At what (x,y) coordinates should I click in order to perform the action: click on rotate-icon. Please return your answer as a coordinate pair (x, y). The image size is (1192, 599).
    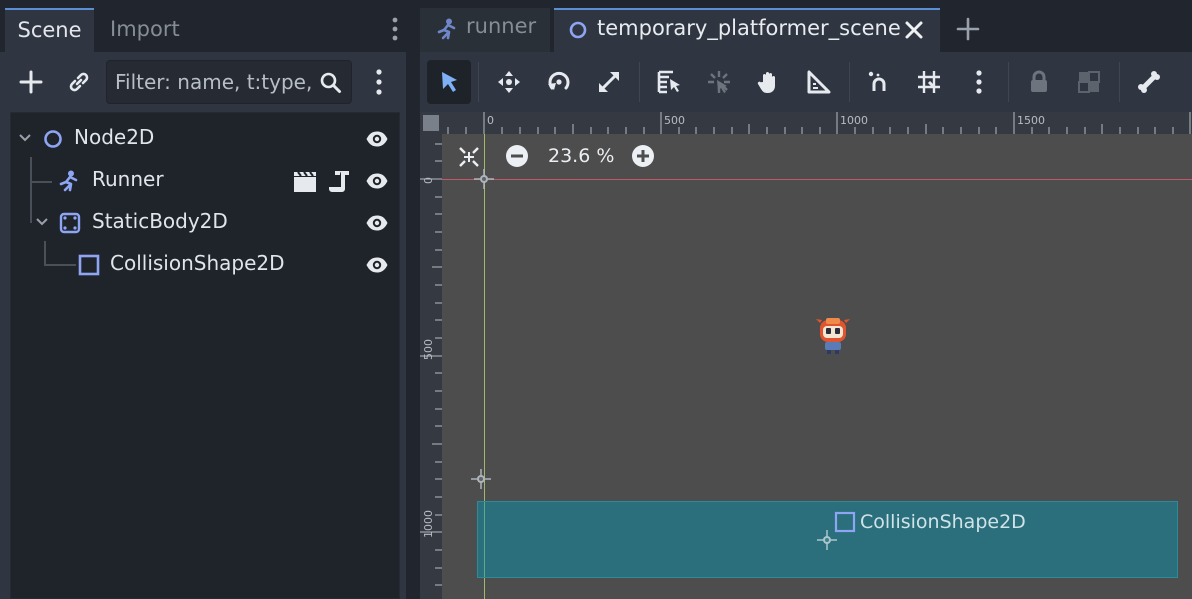
    Looking at the image, I should click on (559, 80).